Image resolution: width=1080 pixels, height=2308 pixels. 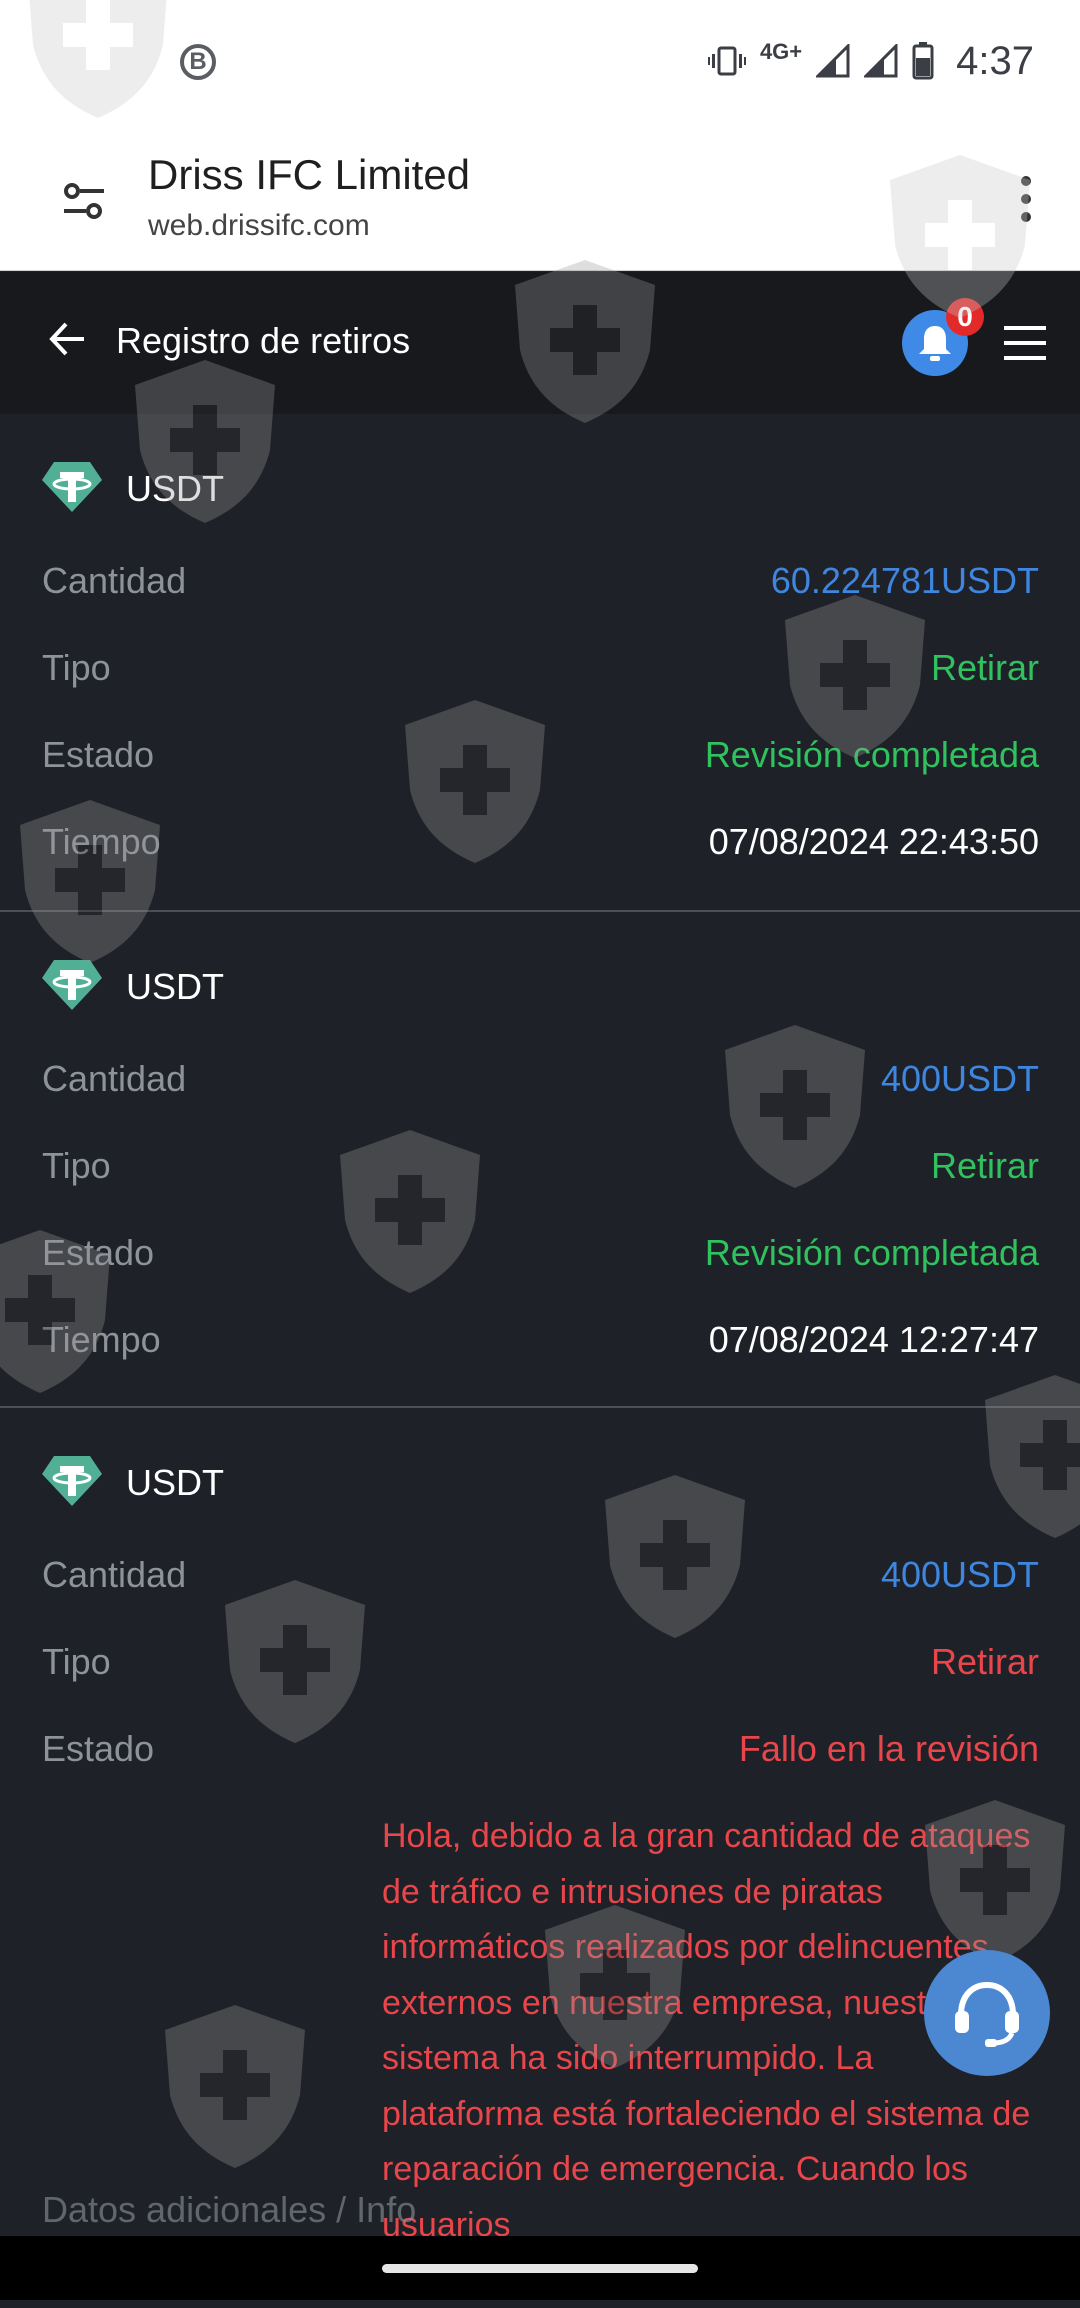 I want to click on system-nav-bar, so click(x=540, y=2268).